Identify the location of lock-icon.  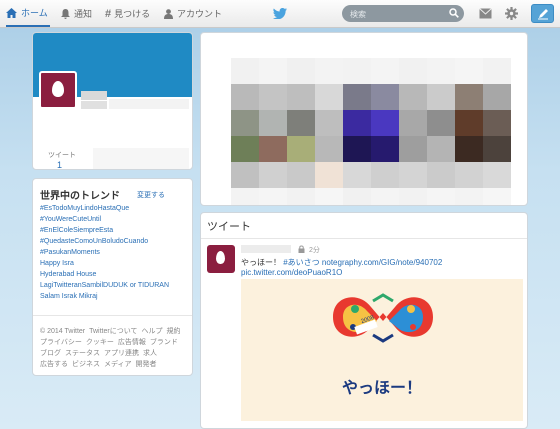
(301, 249).